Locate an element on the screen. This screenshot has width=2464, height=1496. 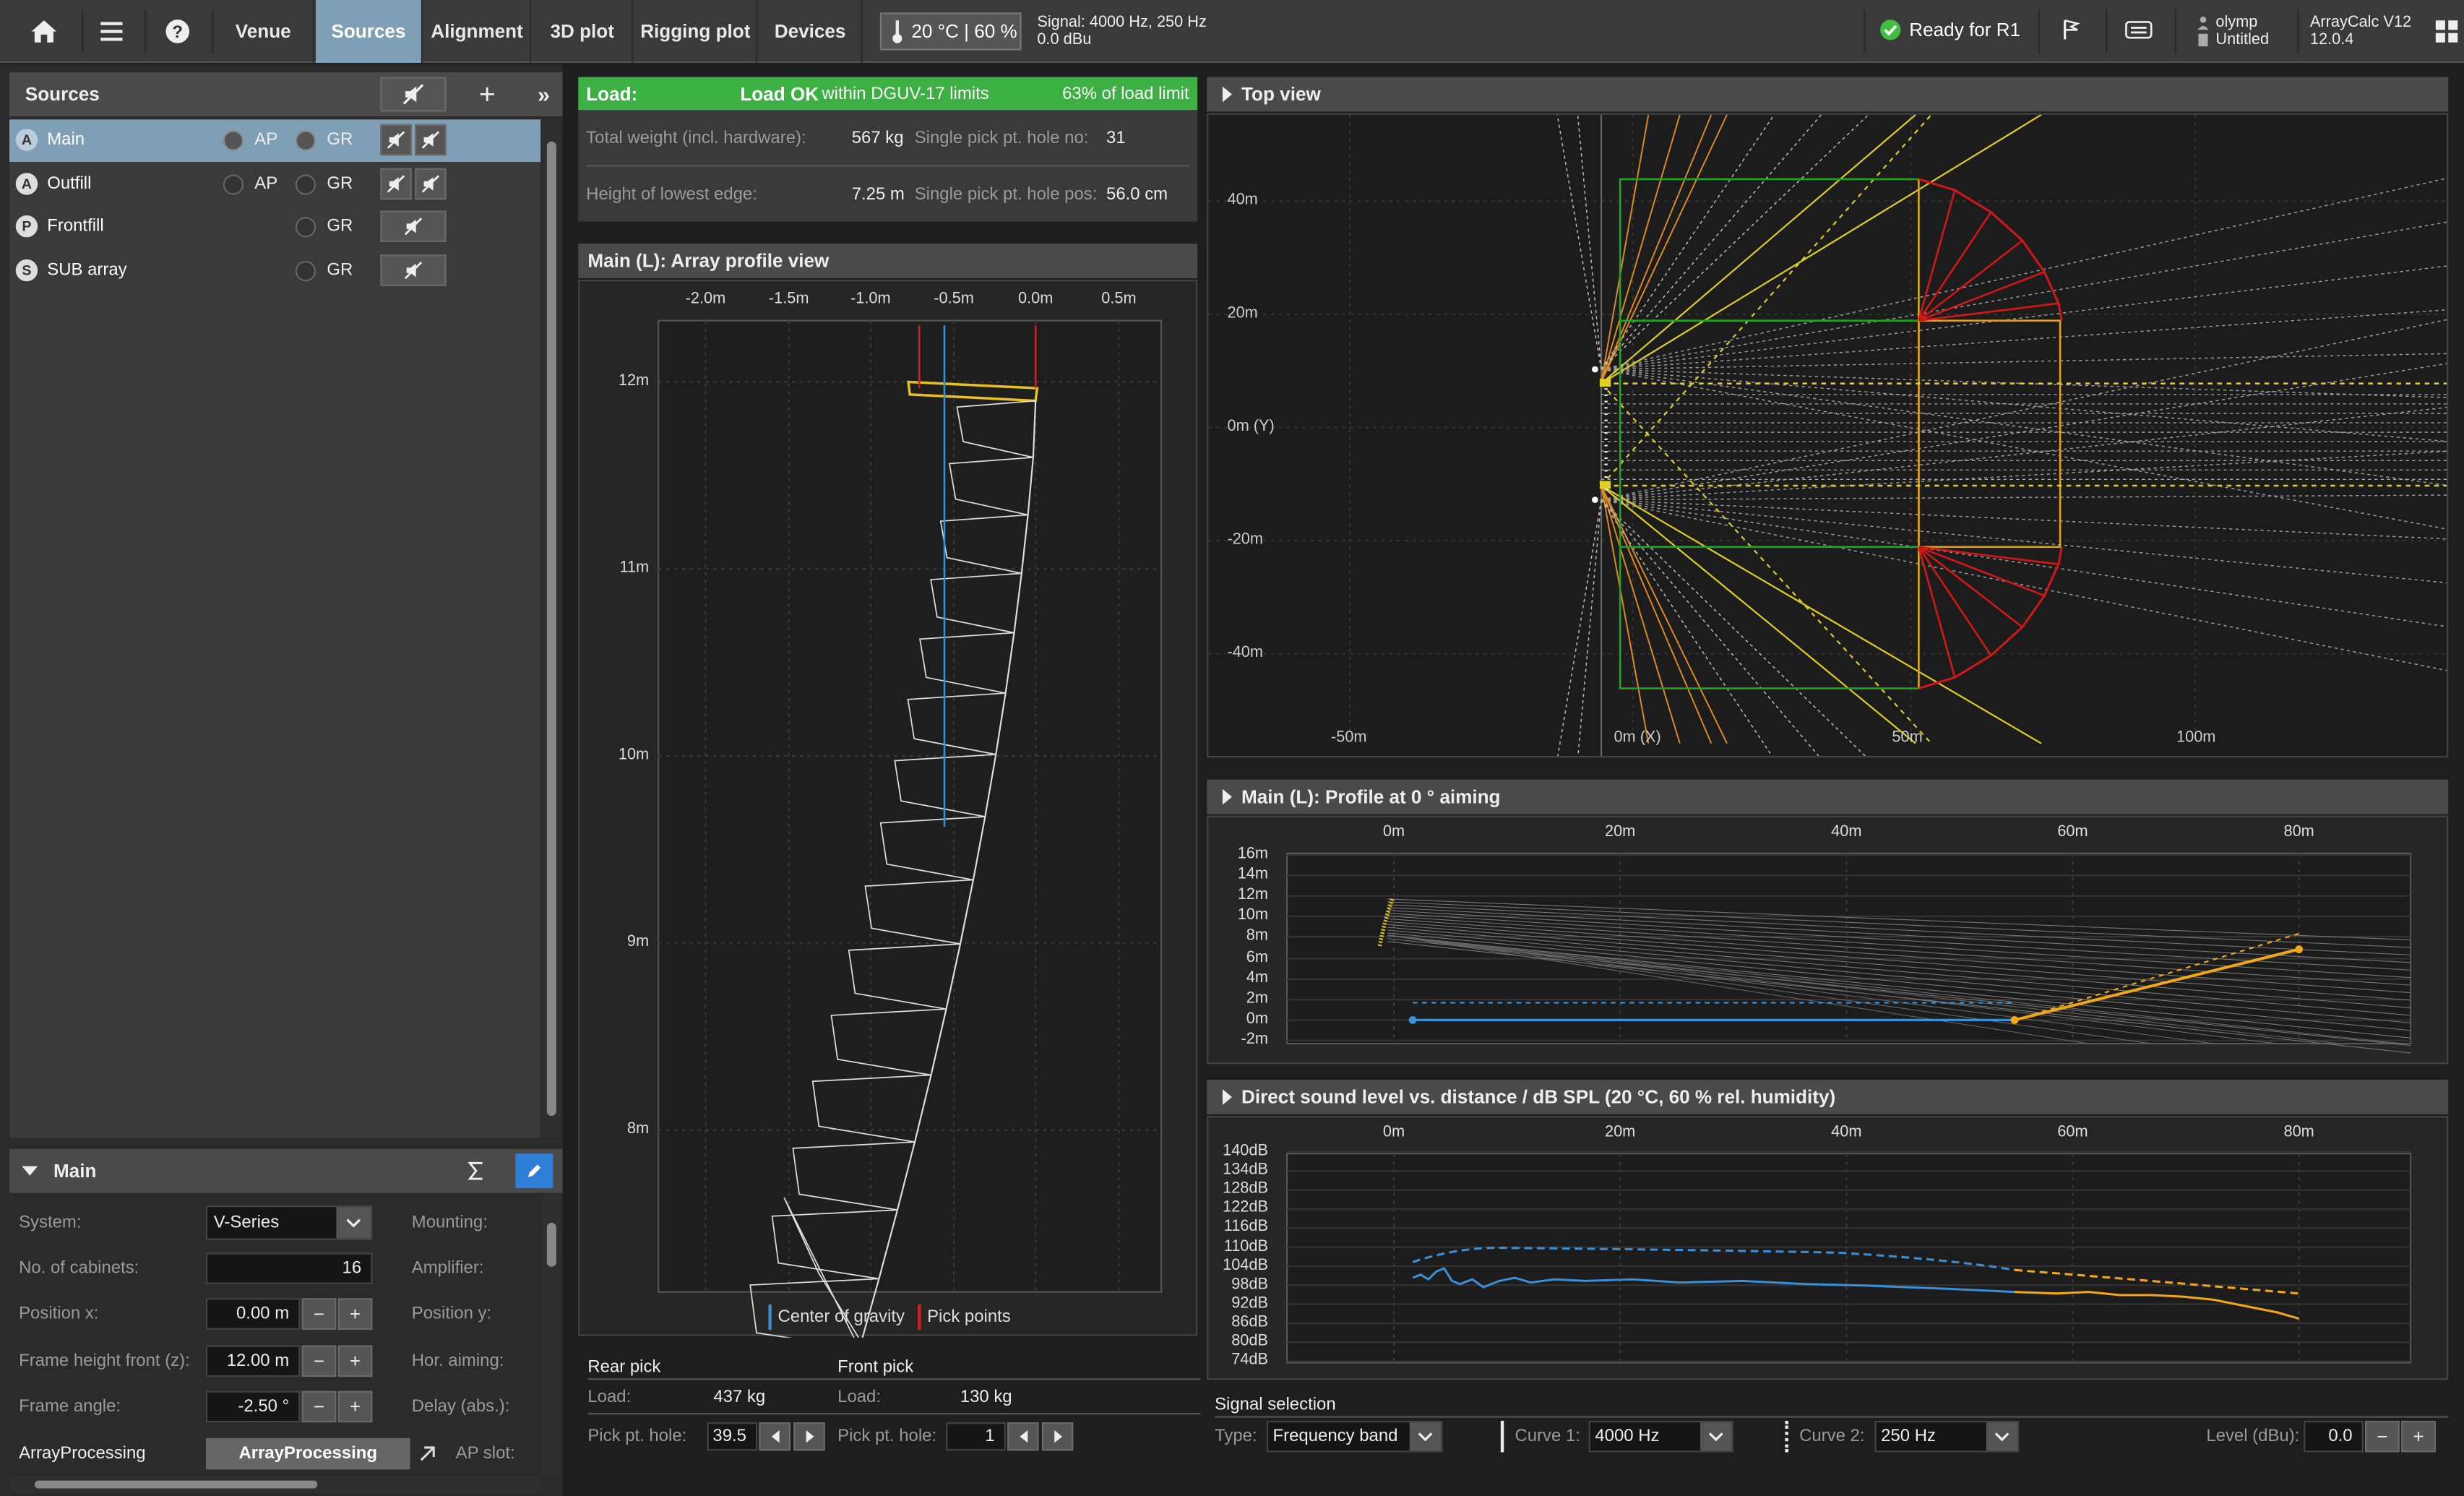
rear-hole-next is located at coordinates (809, 1437).